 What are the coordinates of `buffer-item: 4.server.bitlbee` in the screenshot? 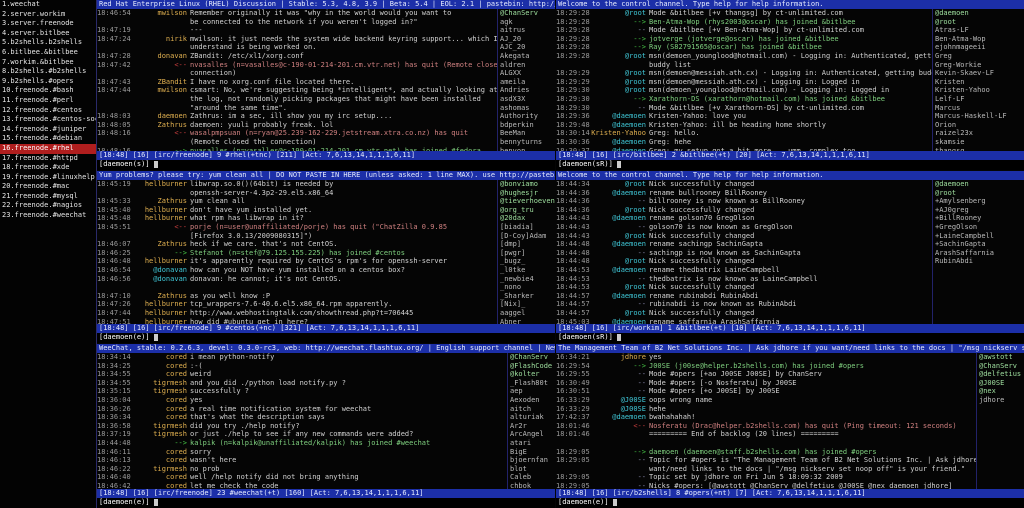 It's located at (48, 34).